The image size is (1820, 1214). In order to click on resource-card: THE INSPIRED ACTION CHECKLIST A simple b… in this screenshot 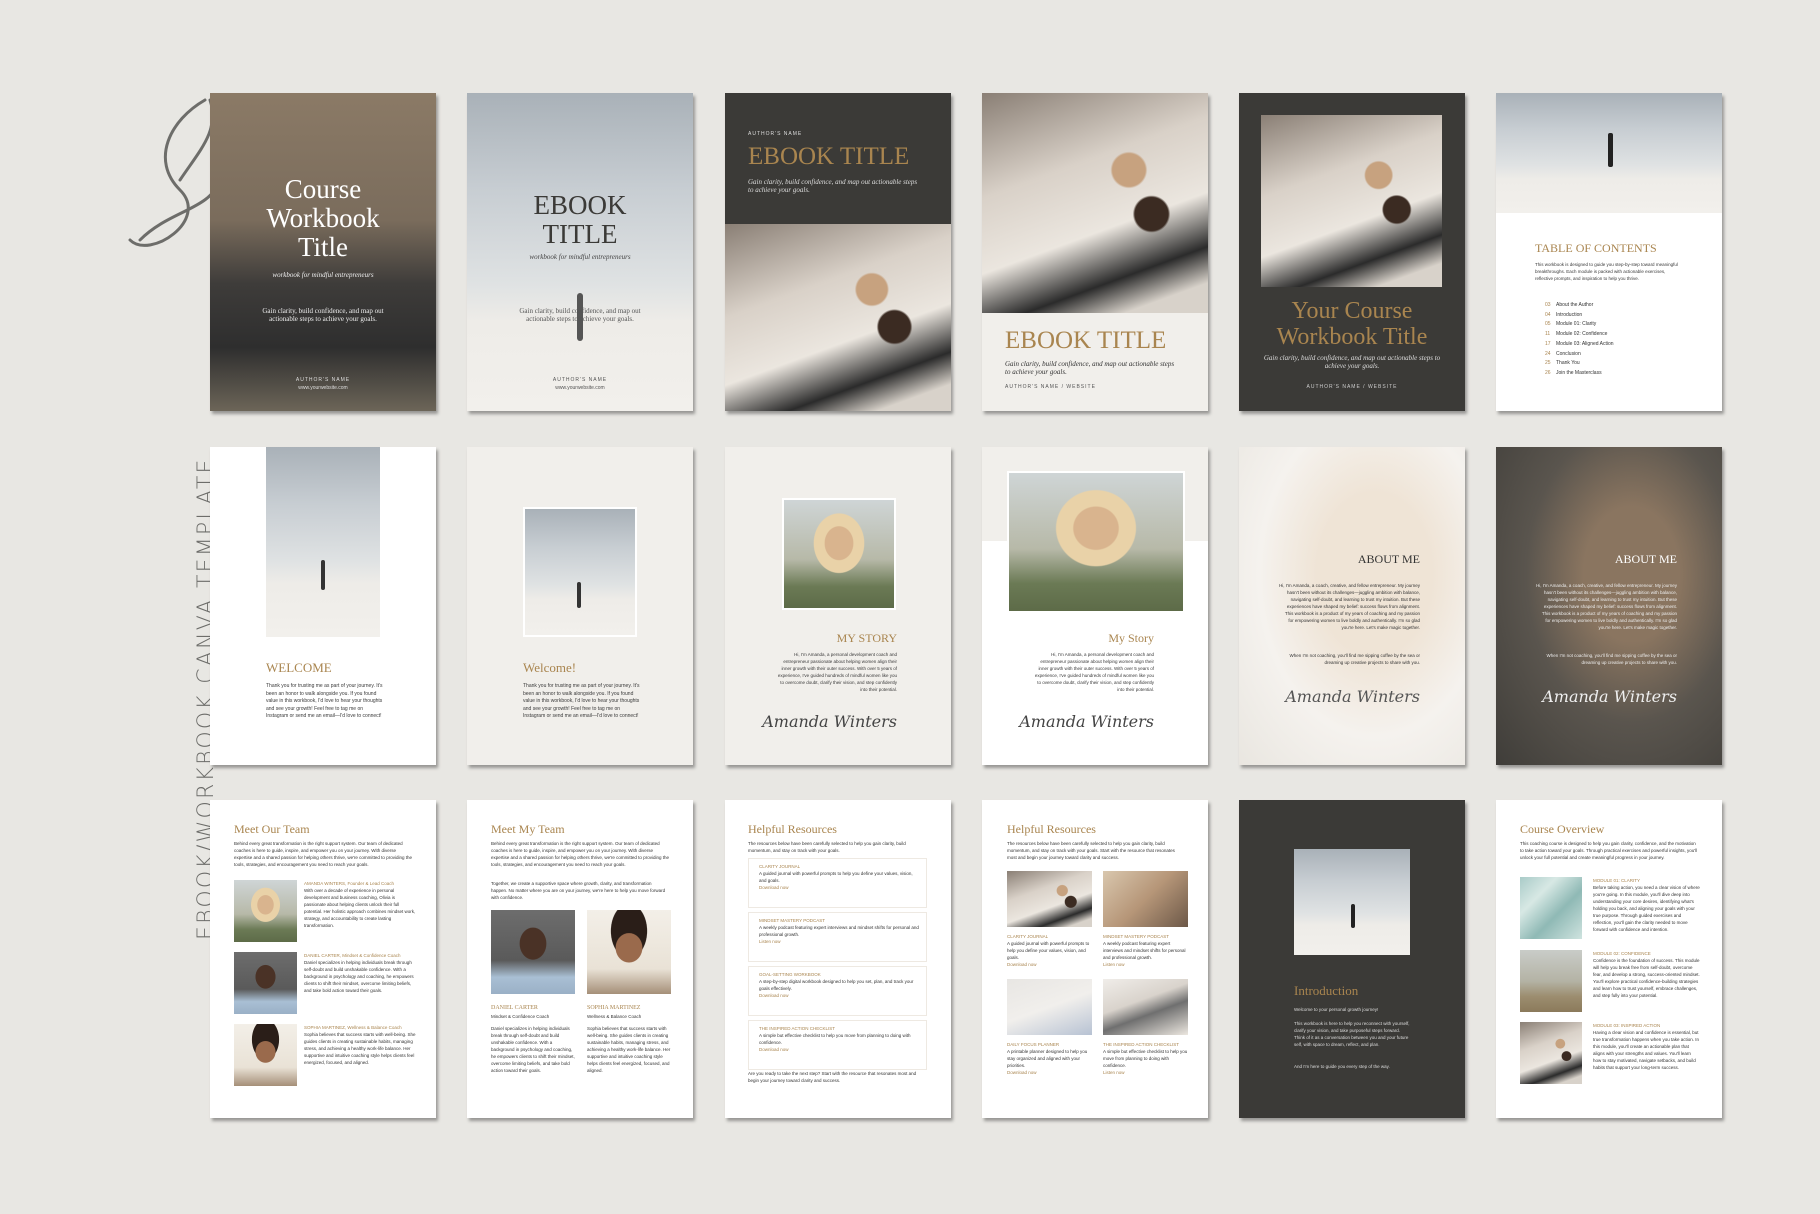, I will do `click(1145, 1058)`.